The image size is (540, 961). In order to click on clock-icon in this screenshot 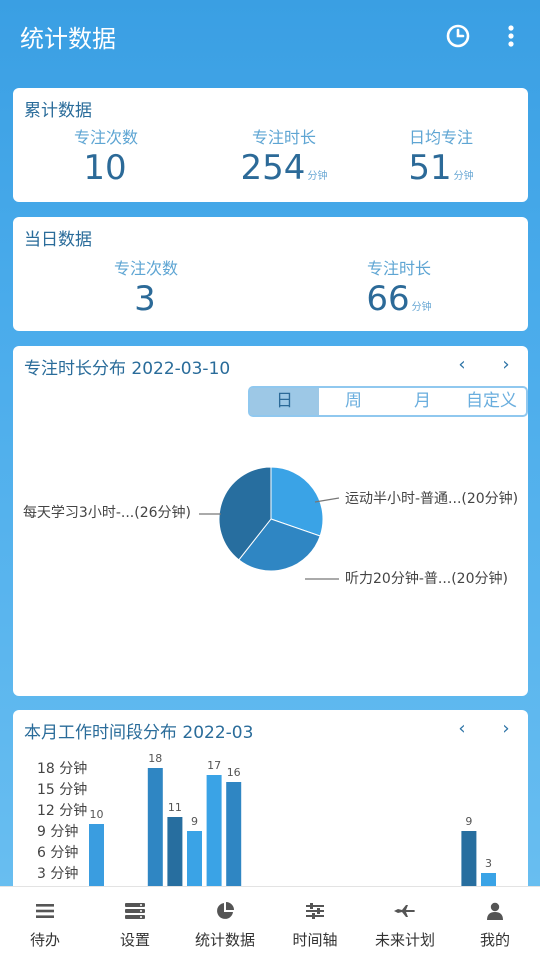, I will do `click(458, 36)`.